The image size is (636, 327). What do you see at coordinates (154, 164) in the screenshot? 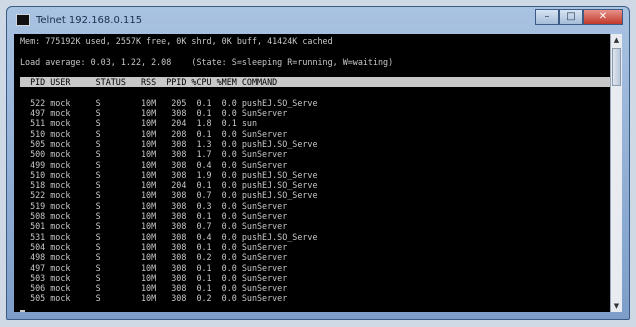
I see `process-row: 499 mock S 10M 308 0.4 0.0 SunServer` at bounding box center [154, 164].